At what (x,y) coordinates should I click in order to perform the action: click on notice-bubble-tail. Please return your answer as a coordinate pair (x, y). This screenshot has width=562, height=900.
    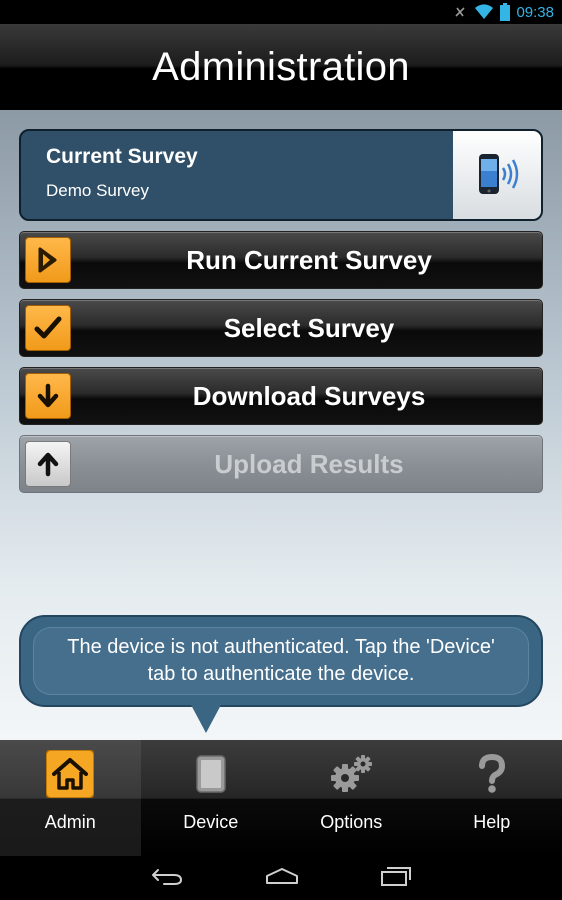
    Looking at the image, I should click on (206, 718).